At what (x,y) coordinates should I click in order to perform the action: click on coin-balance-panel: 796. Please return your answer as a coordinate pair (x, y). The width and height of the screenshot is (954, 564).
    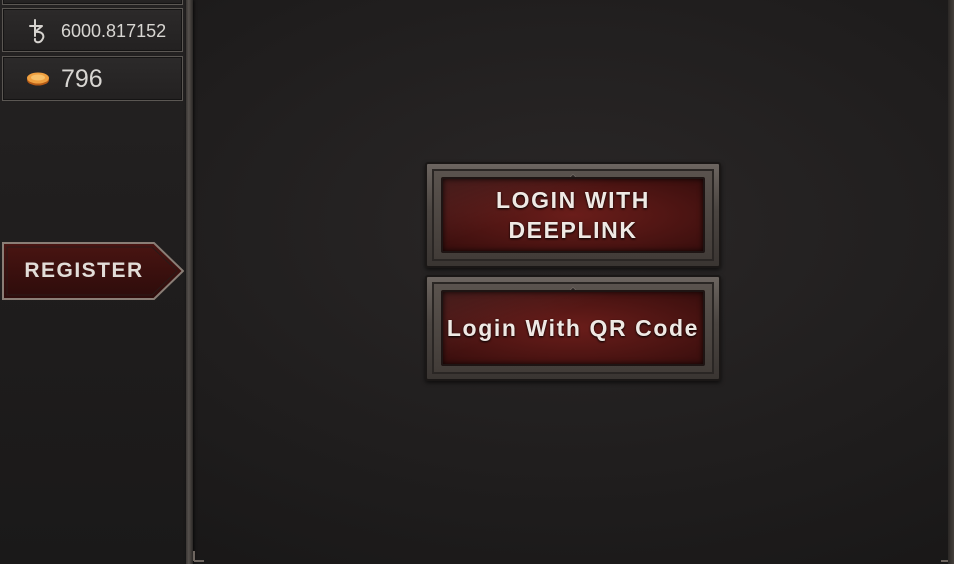
    Looking at the image, I should click on (92, 78).